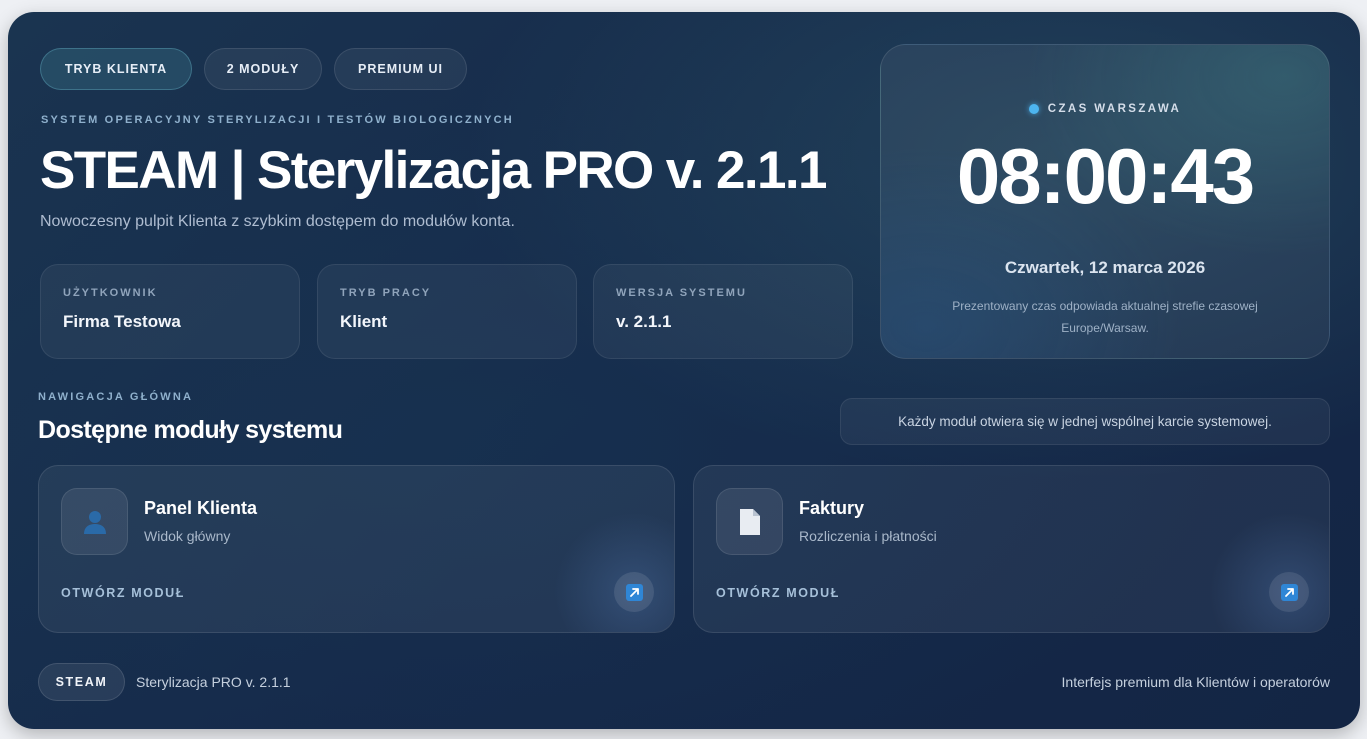 The width and height of the screenshot is (1367, 739). Describe the element at coordinates (644, 321) in the screenshot. I see `info-value: v. 2.1.1` at that location.